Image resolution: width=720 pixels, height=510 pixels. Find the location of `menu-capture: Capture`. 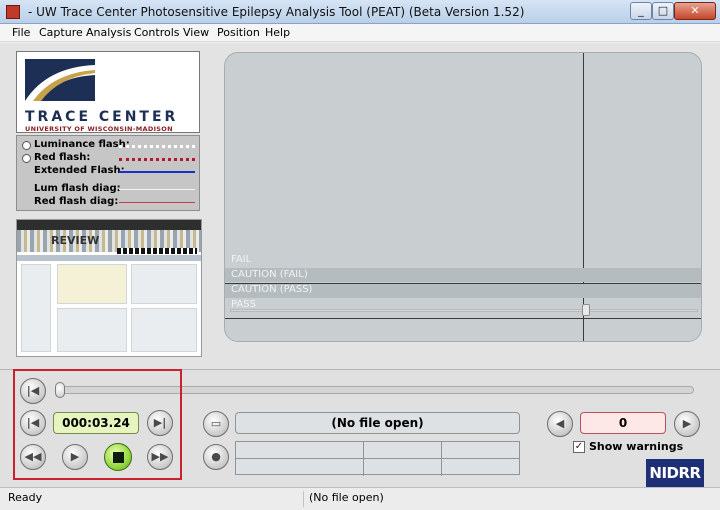

menu-capture: Capture is located at coordinates (61, 32).